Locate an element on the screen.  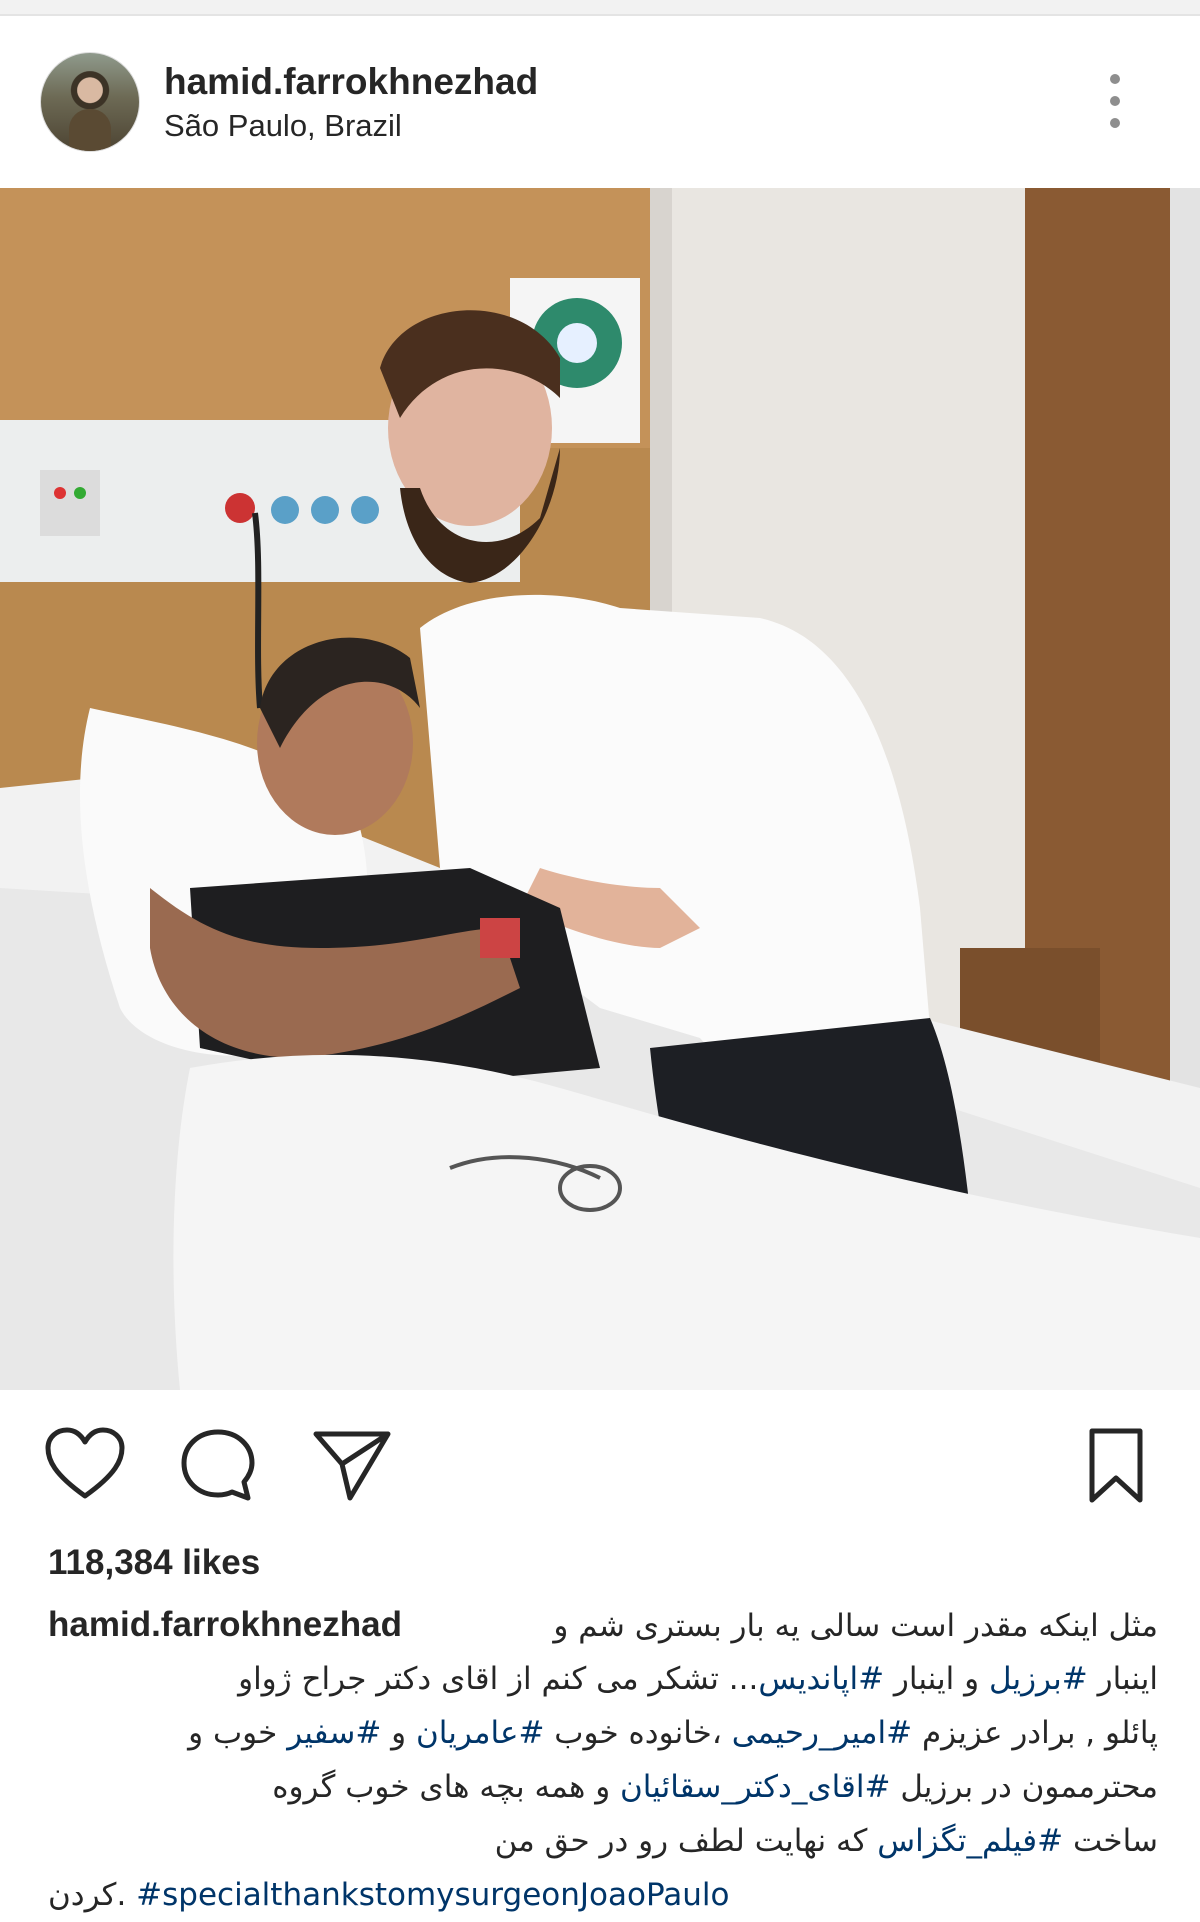
hashtag-link: #specialthankstomysurgeonJoaoPaulo is located at coordinates (432, 1895).